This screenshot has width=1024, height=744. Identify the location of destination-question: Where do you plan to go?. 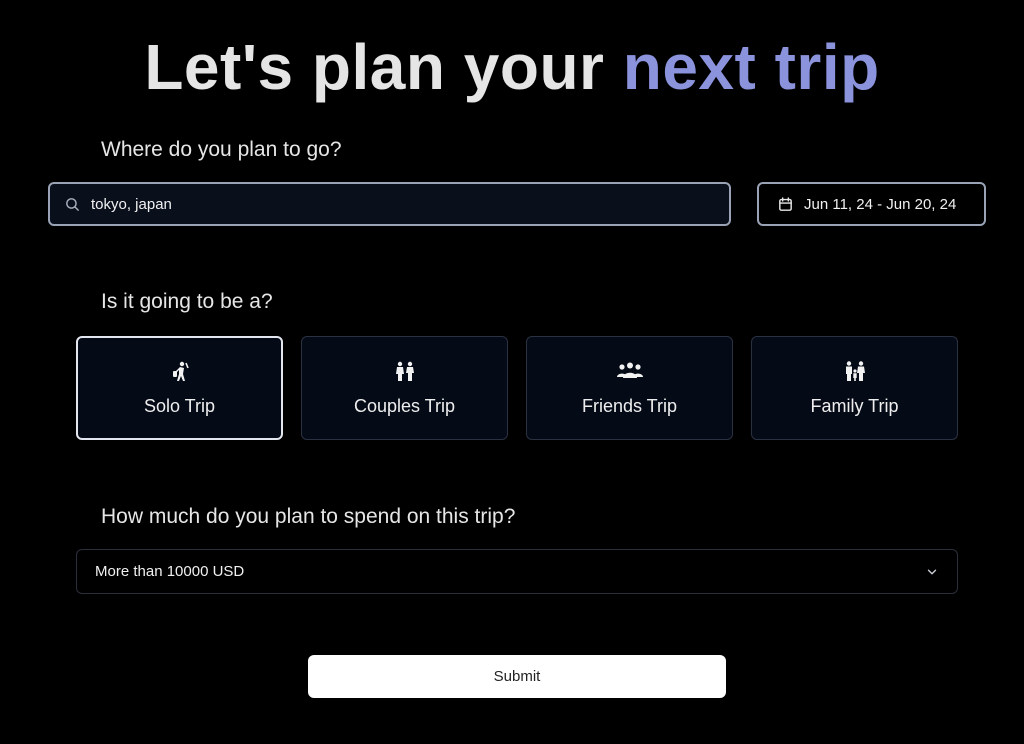
(221, 149).